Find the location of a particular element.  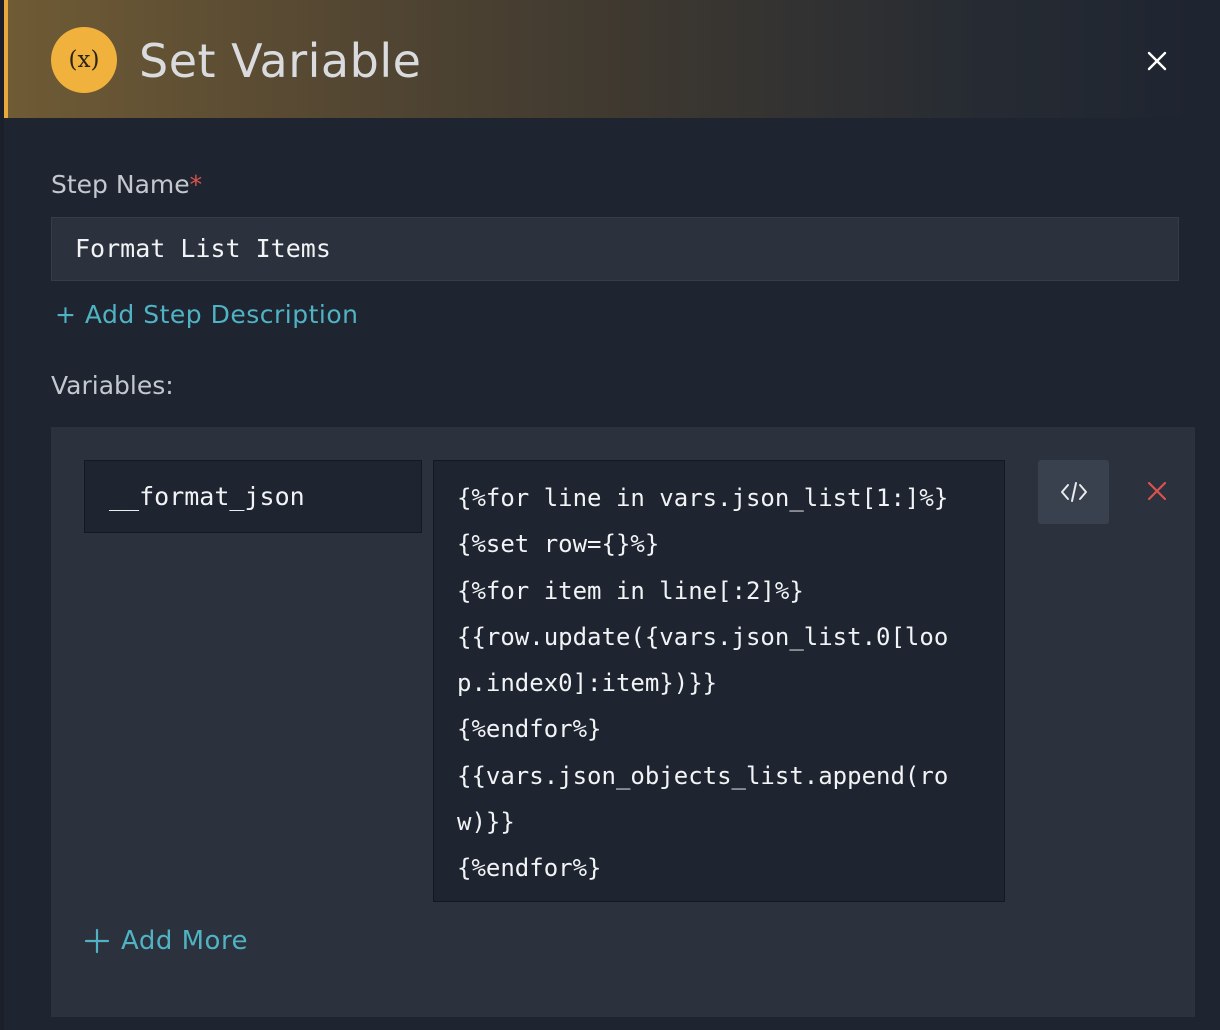

close-icon is located at coordinates (1157, 61).